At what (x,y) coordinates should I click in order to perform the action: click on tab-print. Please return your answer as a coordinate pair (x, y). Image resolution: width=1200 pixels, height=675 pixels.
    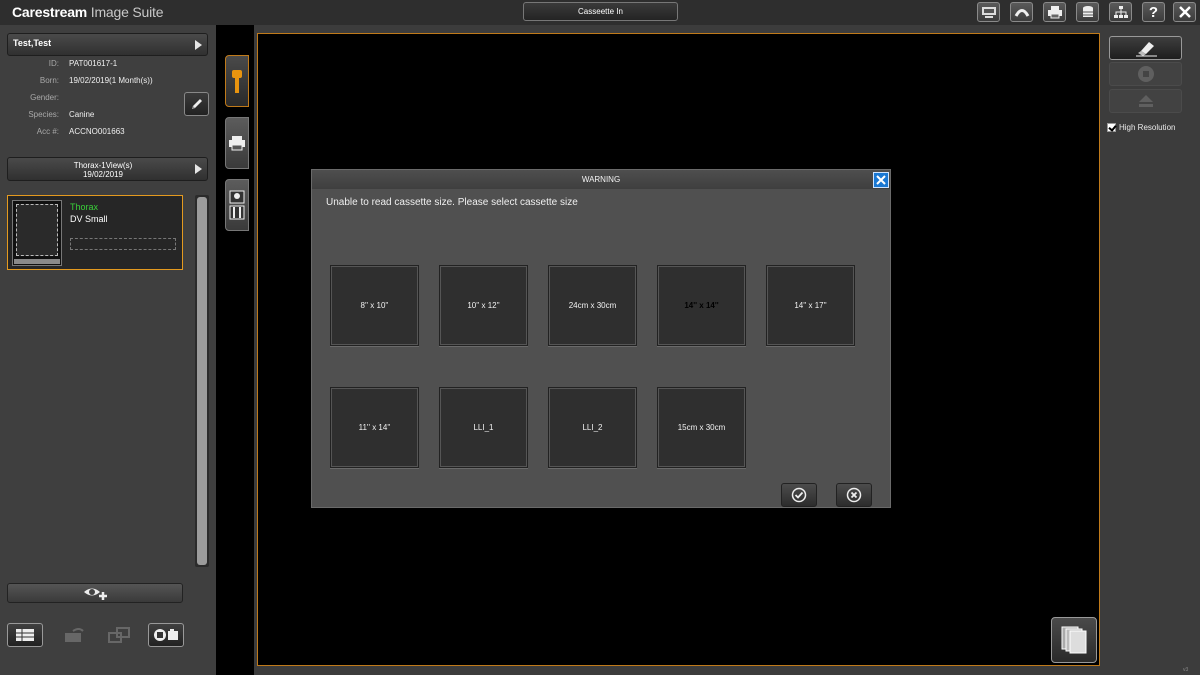
    Looking at the image, I should click on (237, 143).